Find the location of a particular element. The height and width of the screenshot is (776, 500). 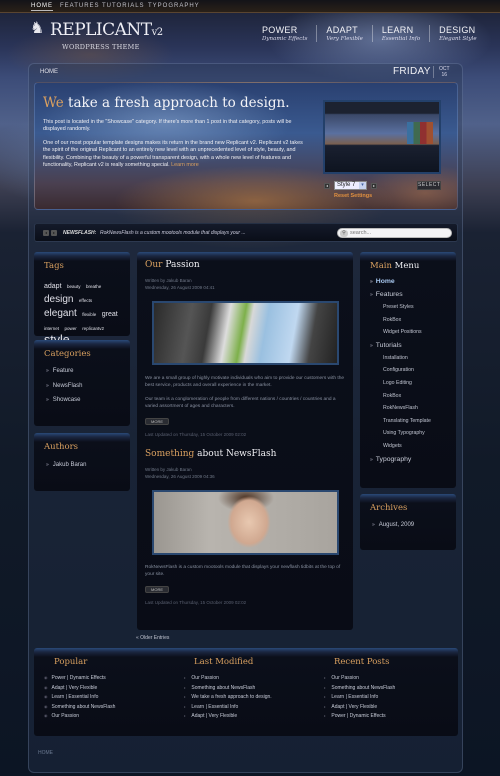

tag-link: beauty is located at coordinates (74, 286).